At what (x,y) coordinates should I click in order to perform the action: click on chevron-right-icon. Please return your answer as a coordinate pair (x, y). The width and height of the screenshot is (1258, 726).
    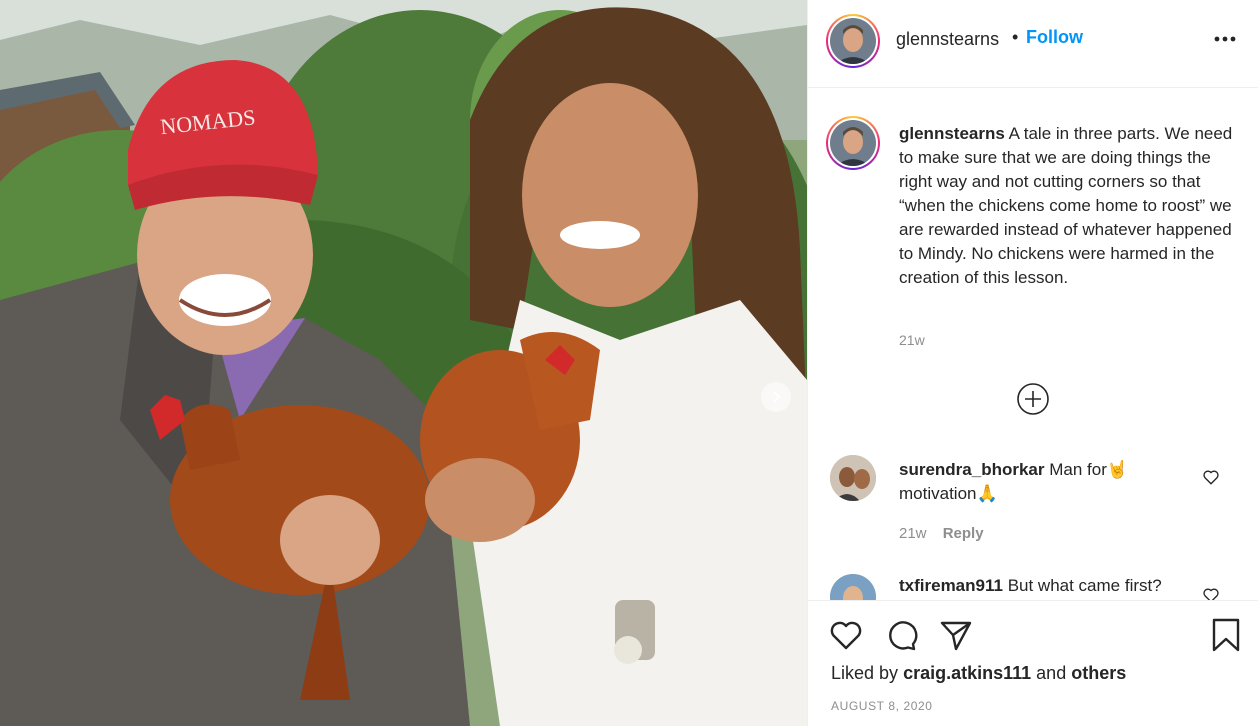
    Looking at the image, I should click on (777, 397).